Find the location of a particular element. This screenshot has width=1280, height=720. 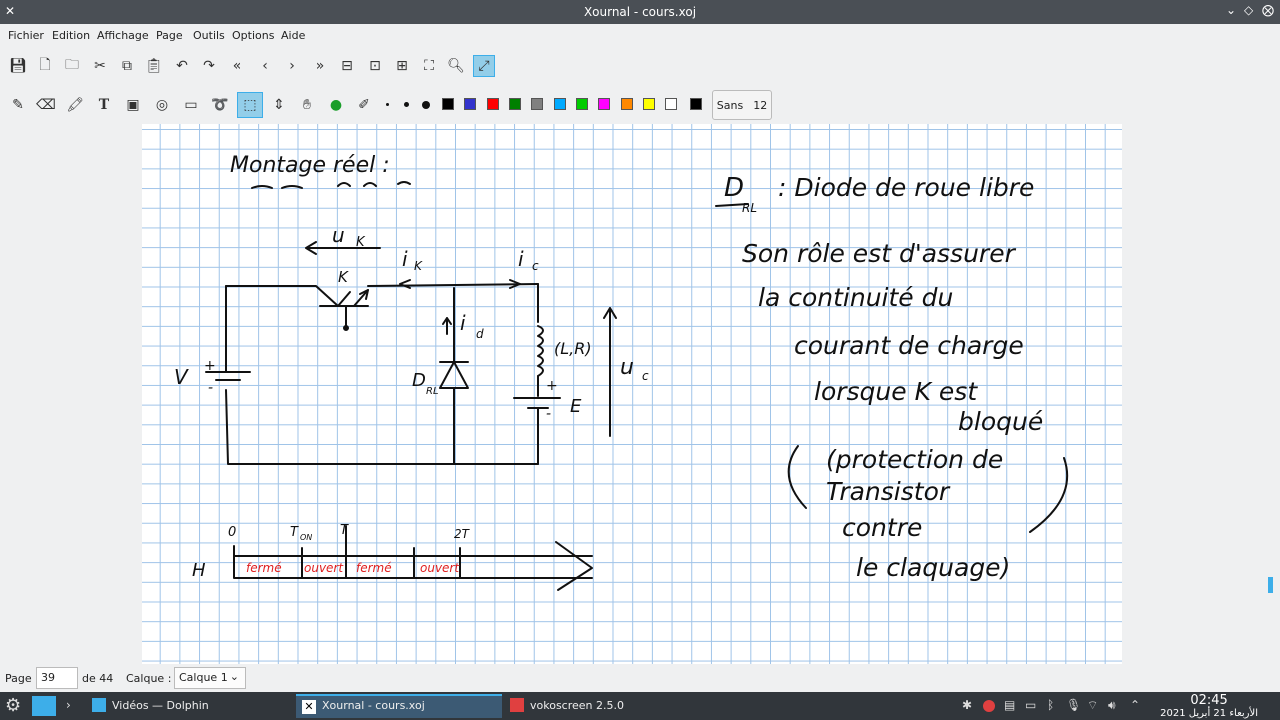

color-lightblue is located at coordinates (560, 104).